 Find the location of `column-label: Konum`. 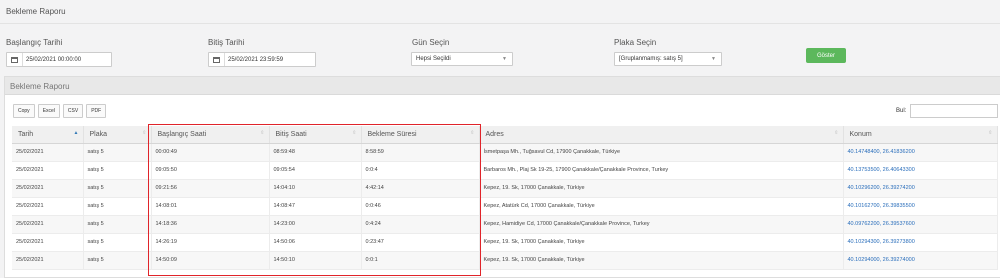

column-label: Konum is located at coordinates (860, 134).